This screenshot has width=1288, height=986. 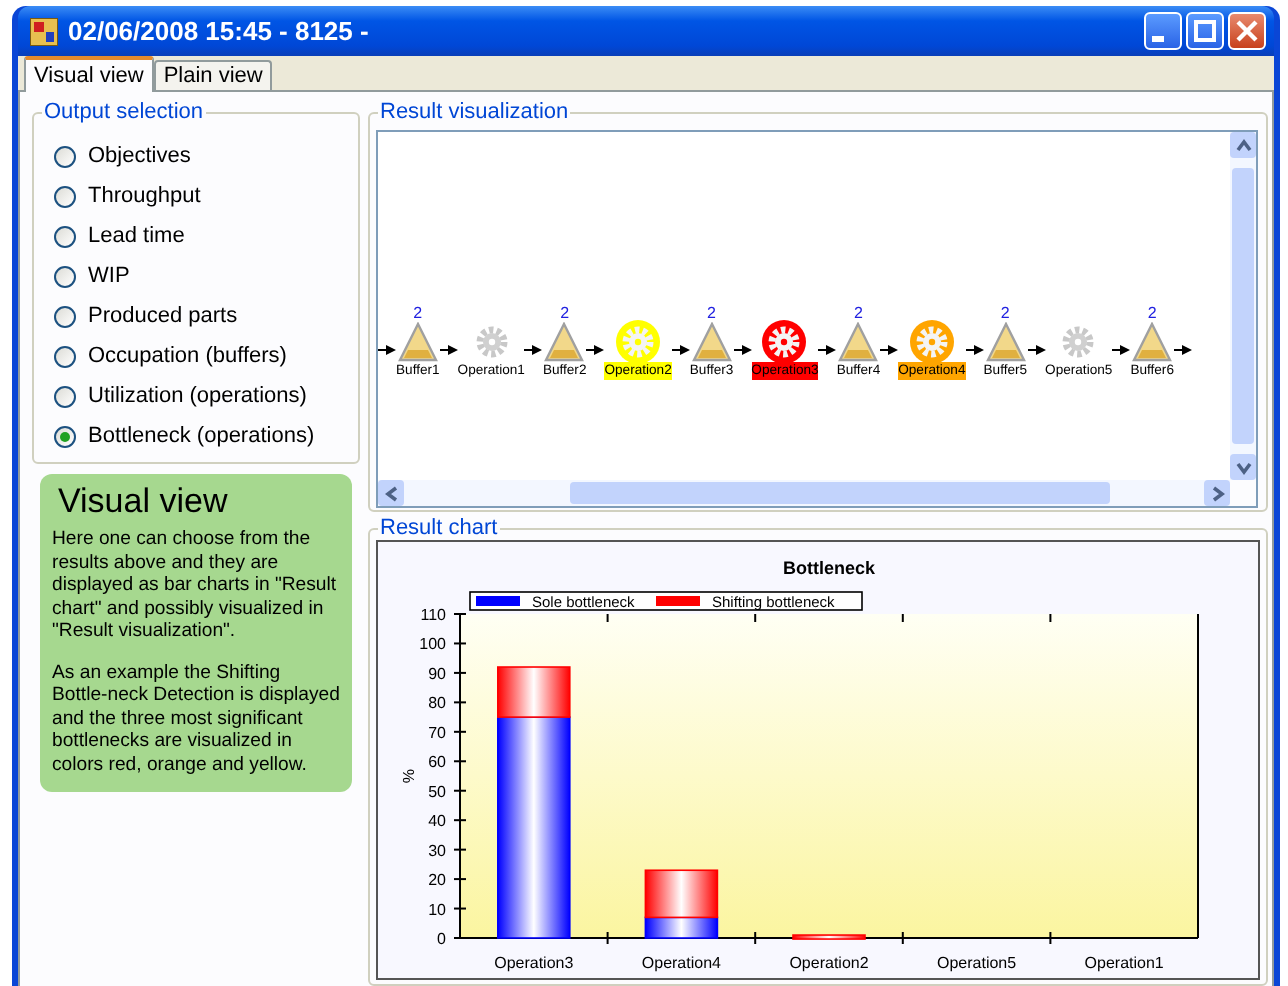 What do you see at coordinates (441, 939) in the screenshot?
I see `y-tick-label: 0` at bounding box center [441, 939].